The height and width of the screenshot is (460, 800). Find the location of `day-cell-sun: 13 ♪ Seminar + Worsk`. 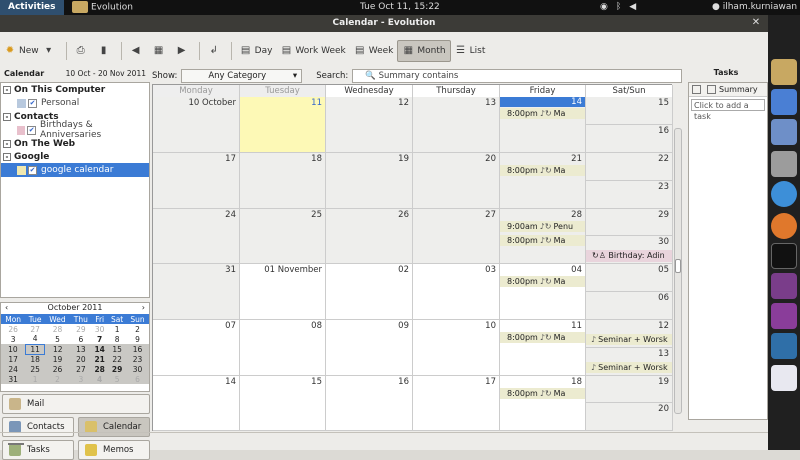

day-cell-sun: 13 ♪ Seminar + Worsk is located at coordinates (629, 362).